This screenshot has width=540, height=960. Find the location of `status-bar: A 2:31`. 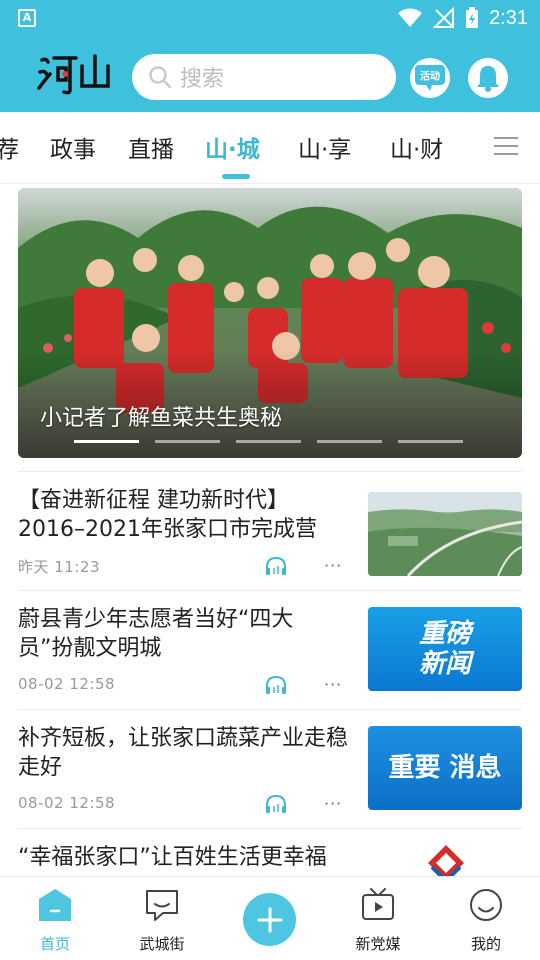

status-bar: A 2:31 is located at coordinates (270, 18).